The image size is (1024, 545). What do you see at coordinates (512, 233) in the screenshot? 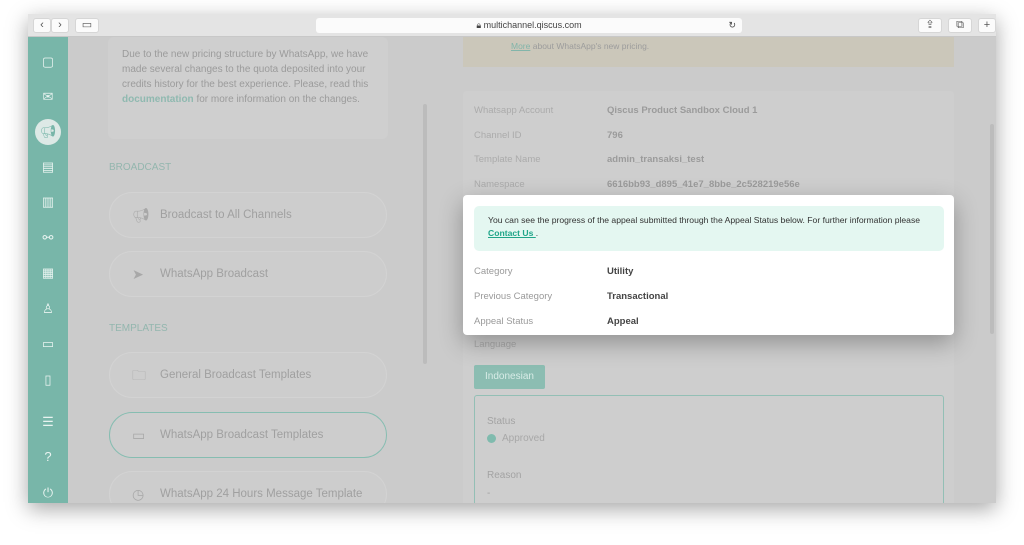
I see `contact-us-link: Contact Us` at bounding box center [512, 233].